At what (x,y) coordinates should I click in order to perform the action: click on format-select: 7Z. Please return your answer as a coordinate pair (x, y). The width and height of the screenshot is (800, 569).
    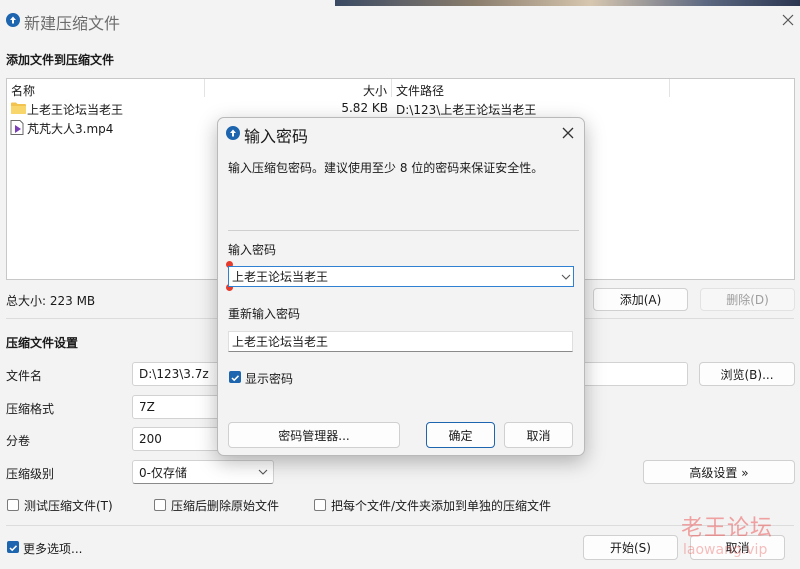
    Looking at the image, I should click on (177, 407).